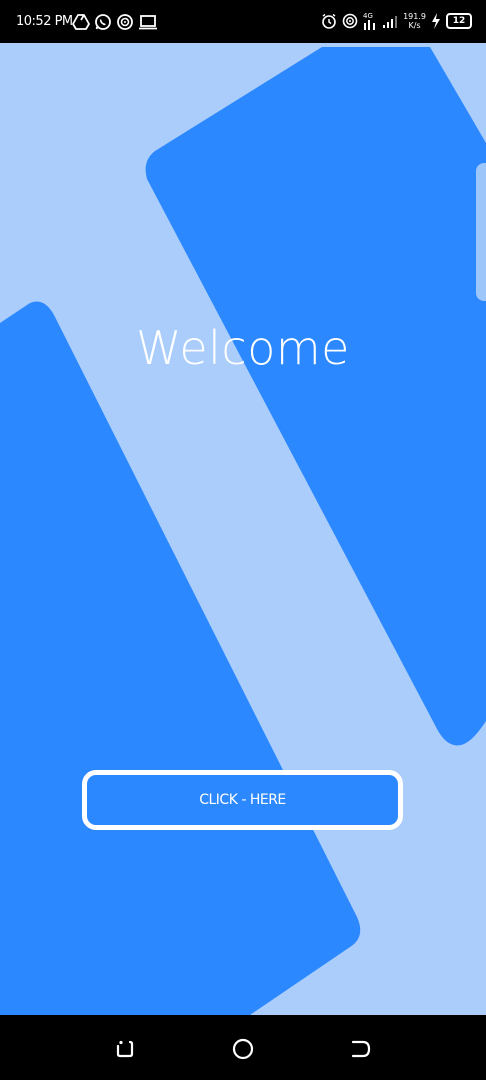 The width and height of the screenshot is (486, 1080). I want to click on status-bar: 10:52 PM 4G 191.9 K/s 12, so click(243, 21).